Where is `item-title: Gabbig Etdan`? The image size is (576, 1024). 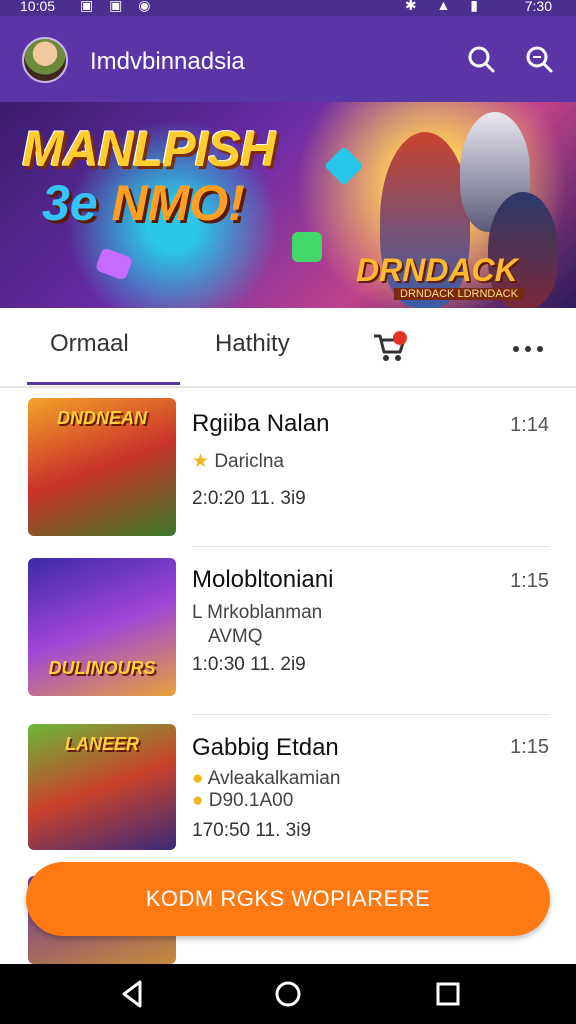 item-title: Gabbig Etdan is located at coordinates (265, 747).